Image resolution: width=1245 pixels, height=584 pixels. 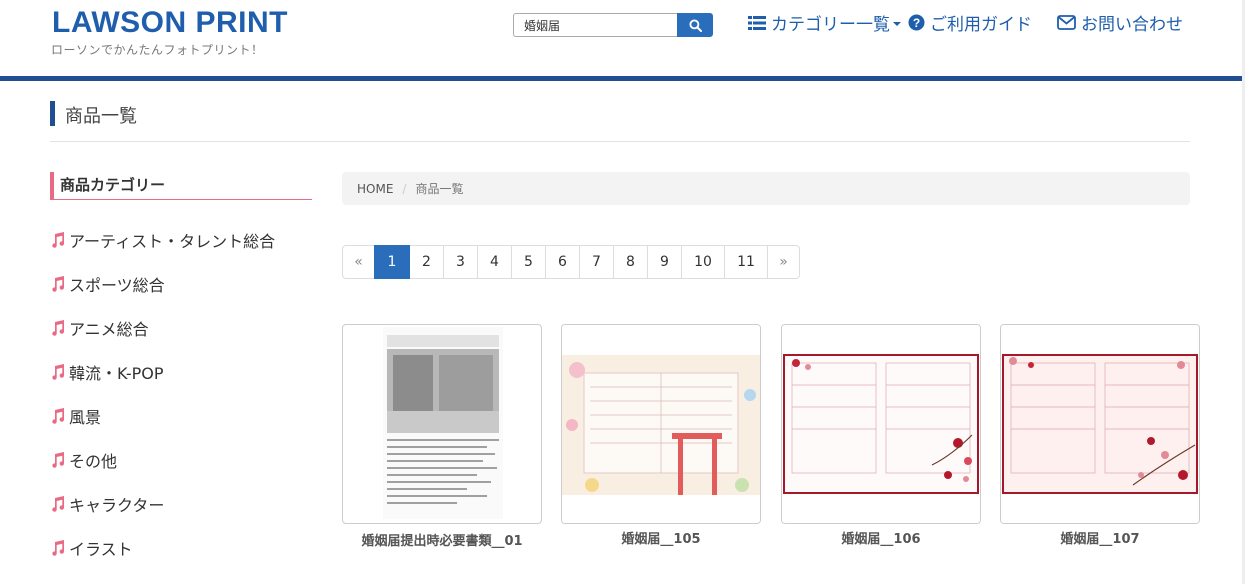 What do you see at coordinates (630, 262) in the screenshot?
I see `pagination-page-8: 8` at bounding box center [630, 262].